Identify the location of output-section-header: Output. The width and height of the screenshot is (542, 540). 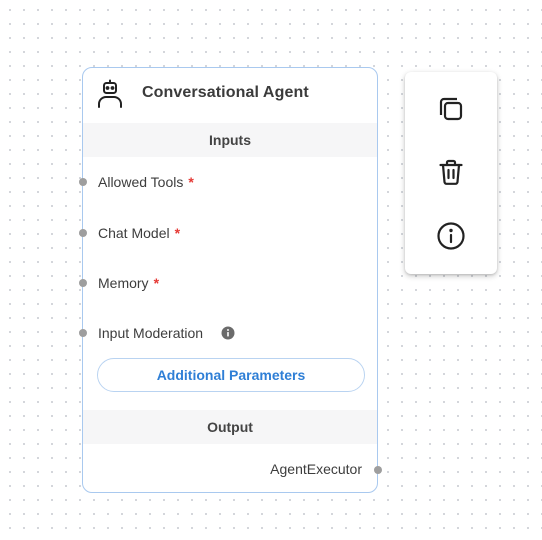
(230, 427).